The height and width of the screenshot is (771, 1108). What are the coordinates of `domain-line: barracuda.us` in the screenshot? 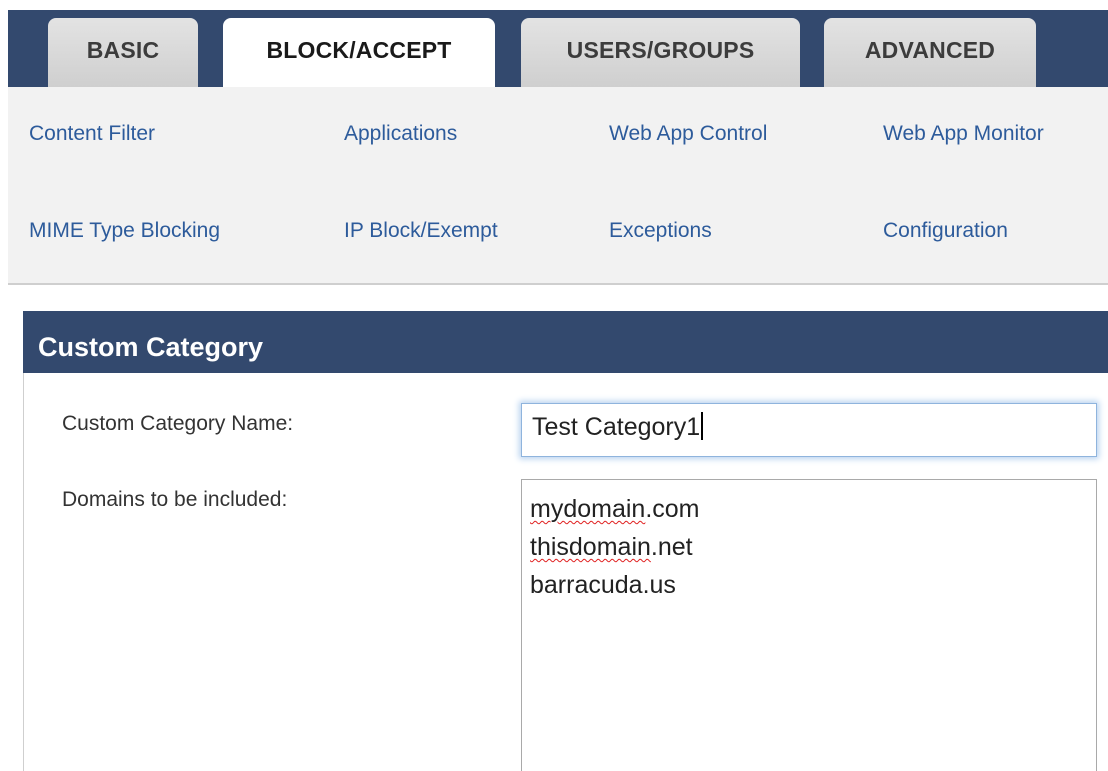 It's located at (813, 585).